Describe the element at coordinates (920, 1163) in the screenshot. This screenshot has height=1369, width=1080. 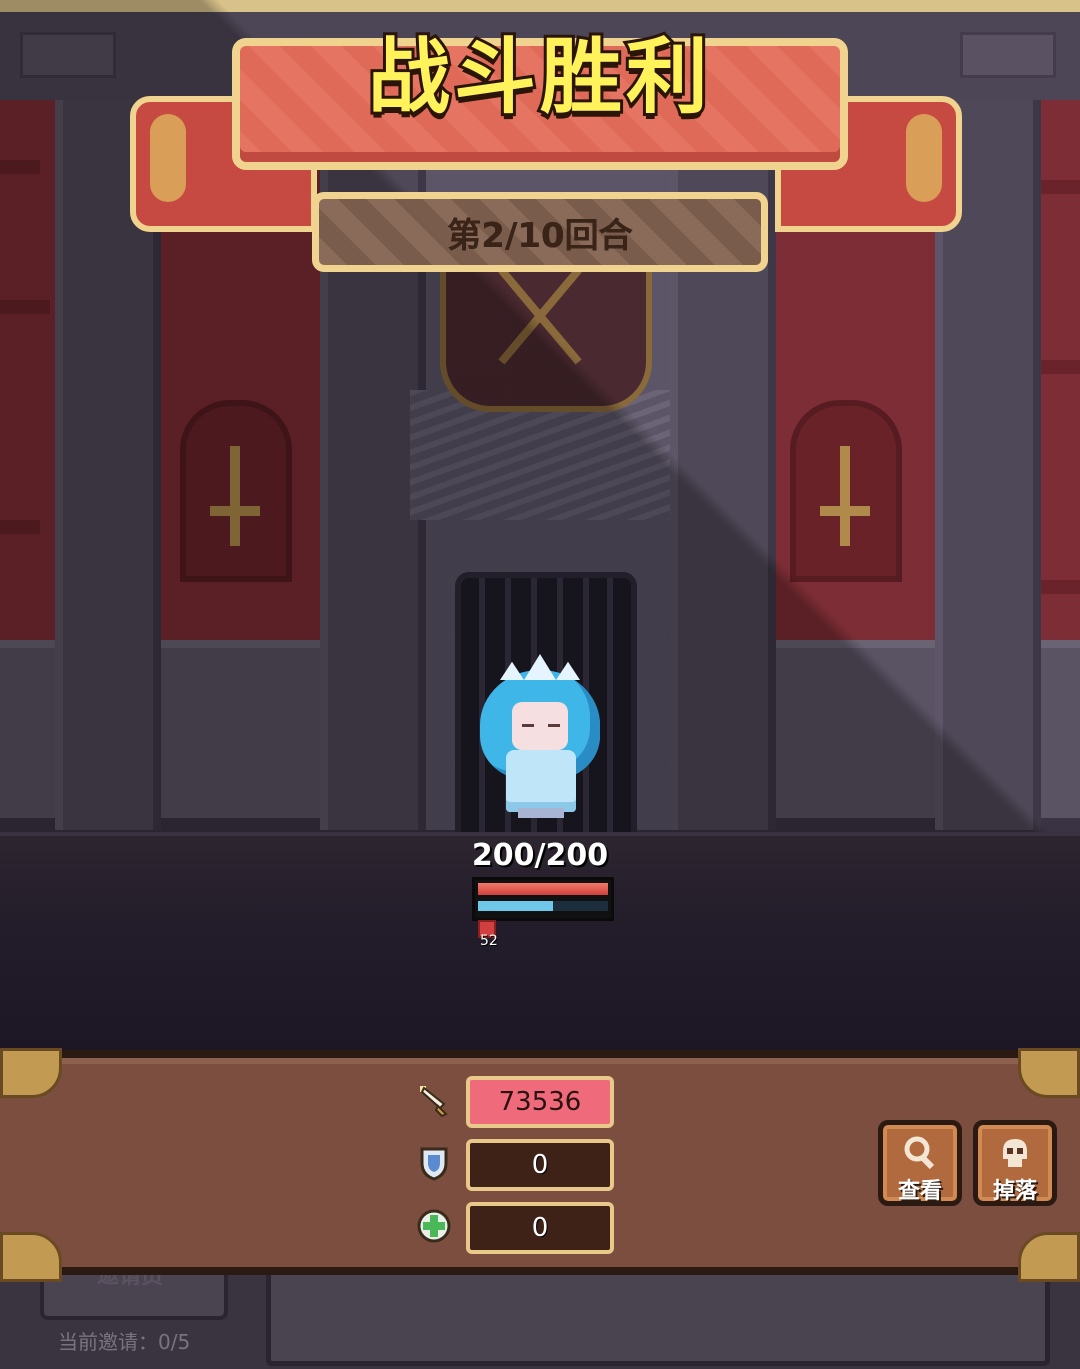
I see `view-button: 查看` at that location.